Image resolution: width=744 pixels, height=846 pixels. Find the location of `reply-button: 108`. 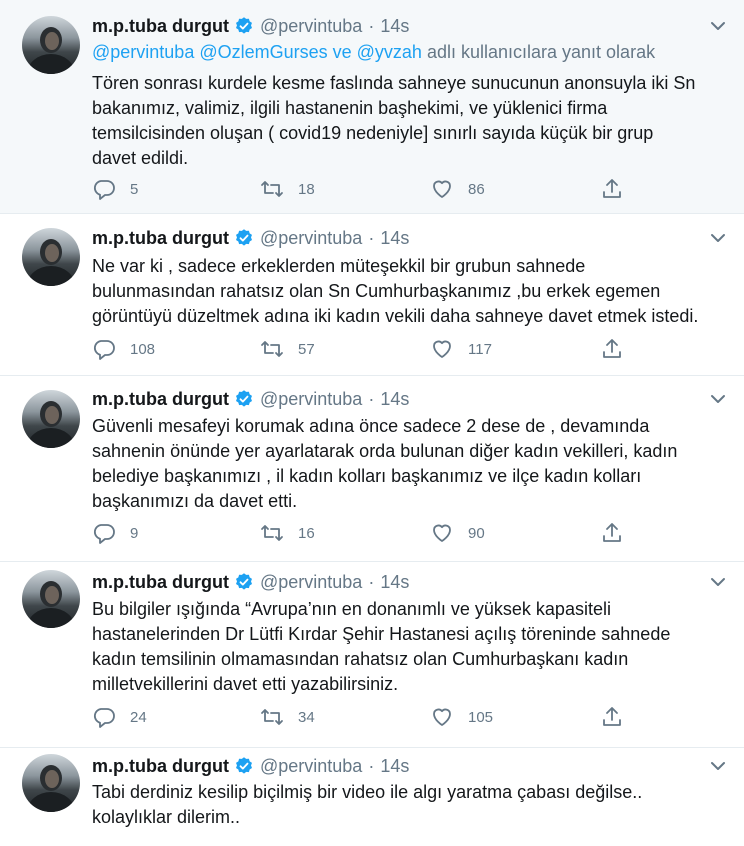

reply-button: 108 is located at coordinates (123, 349).